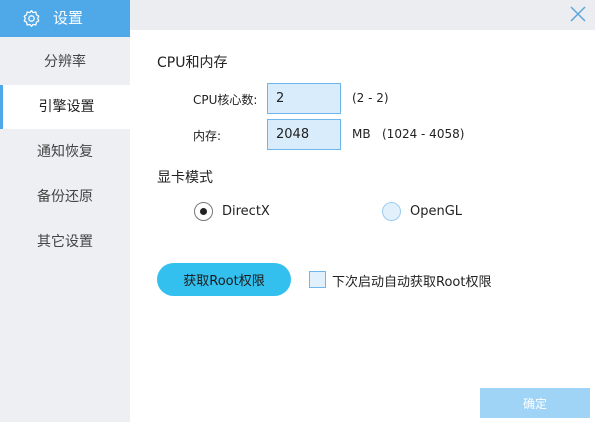 The image size is (595, 422). Describe the element at coordinates (304, 98) in the screenshot. I see `cpu-cores-input` at that location.